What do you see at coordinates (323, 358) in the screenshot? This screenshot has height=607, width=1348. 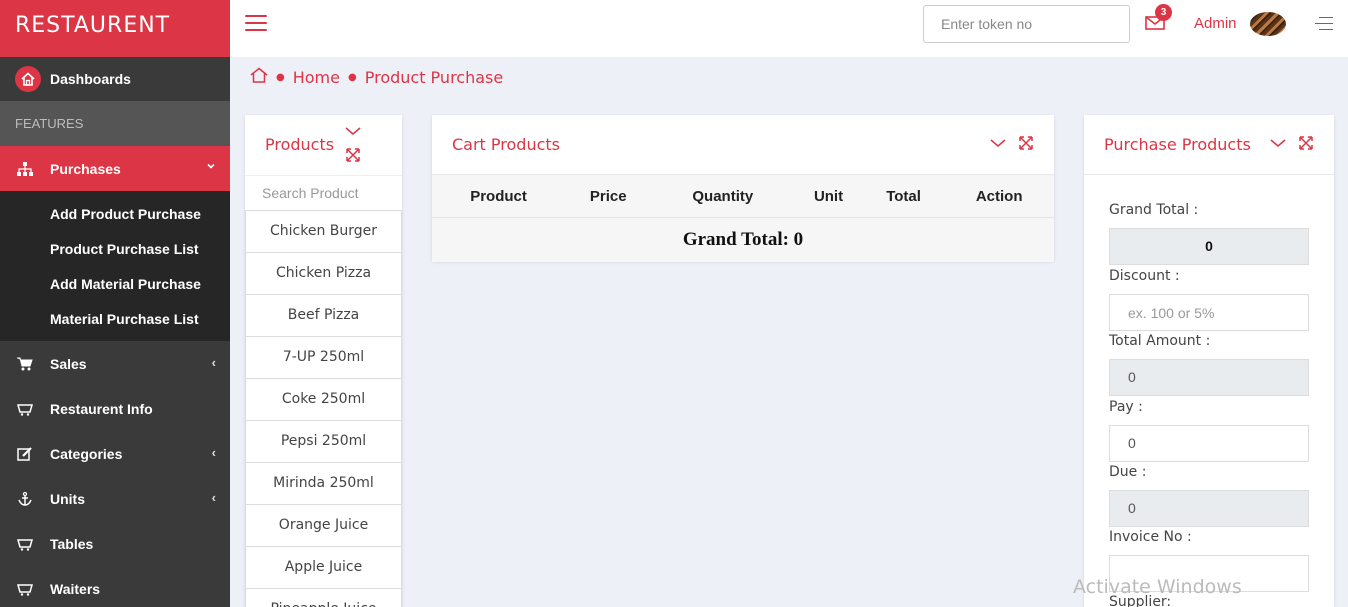 I see `list-item: 7-UP 250ml` at bounding box center [323, 358].